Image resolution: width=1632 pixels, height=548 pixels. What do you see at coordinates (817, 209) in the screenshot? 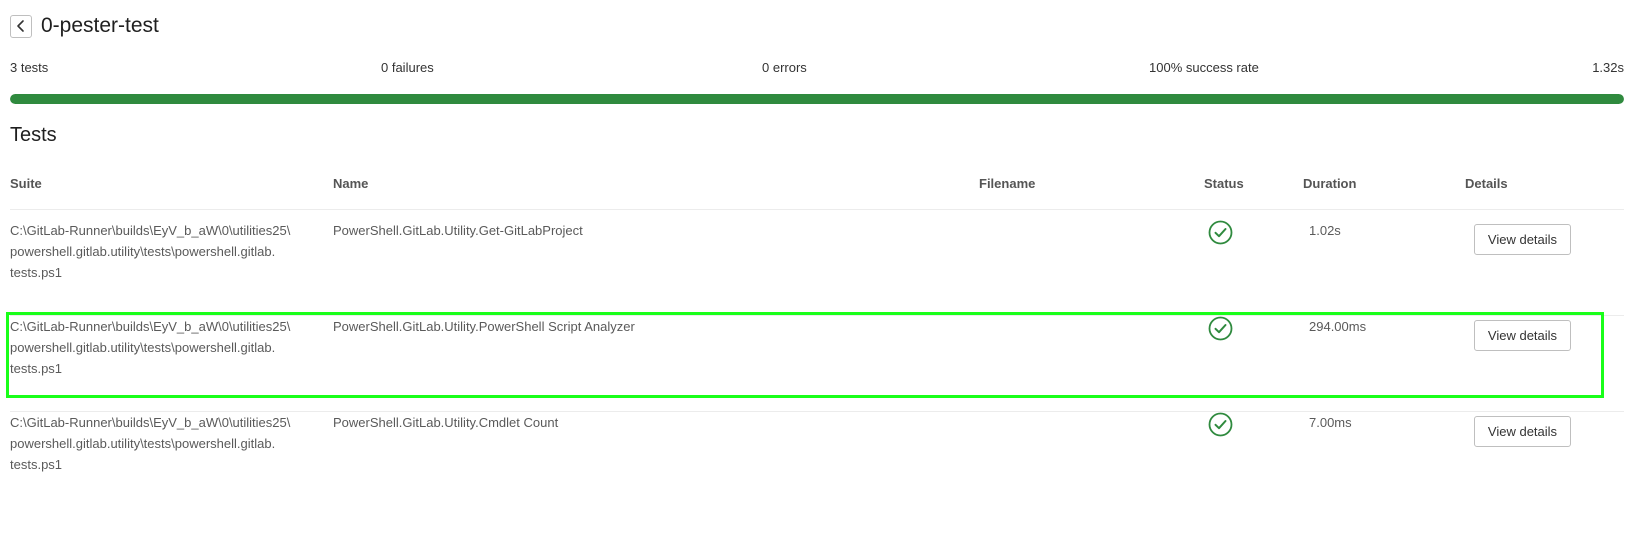
I see `table-header-divider` at bounding box center [817, 209].